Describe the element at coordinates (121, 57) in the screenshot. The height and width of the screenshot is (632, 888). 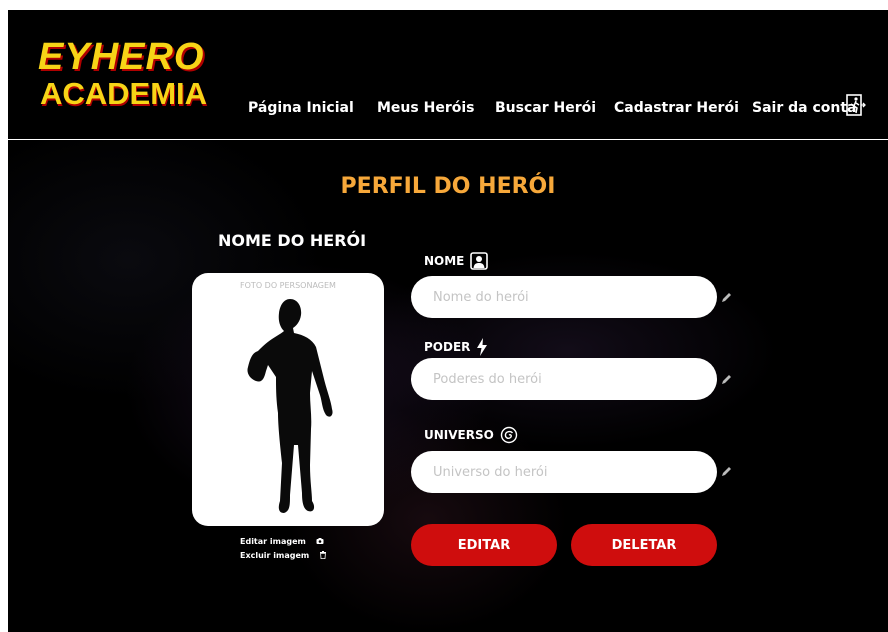
I see `logo-line1: EYHERO` at that location.